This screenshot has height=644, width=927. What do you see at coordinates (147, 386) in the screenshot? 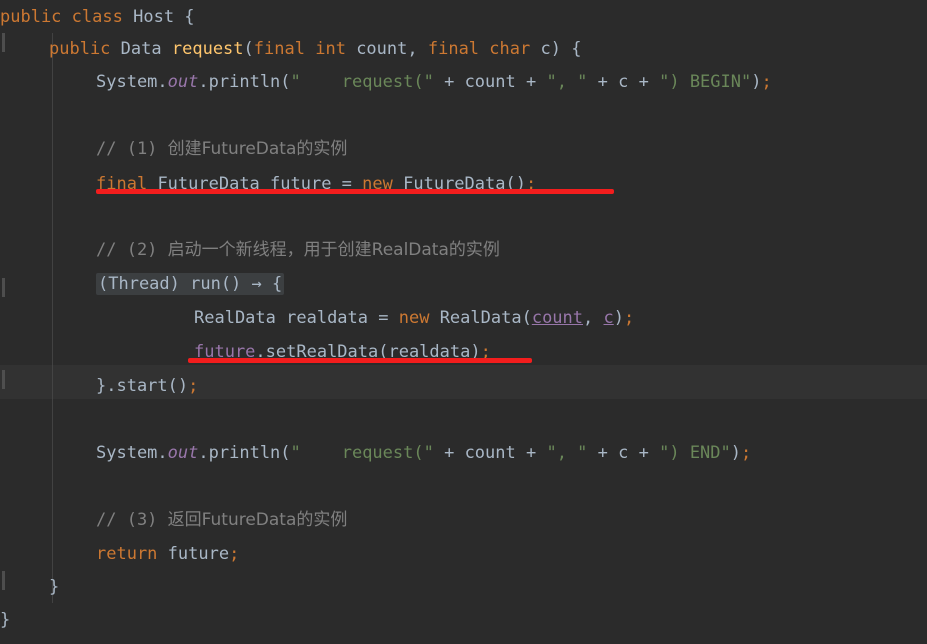
I see `line-content: }.start();` at bounding box center [147, 386].